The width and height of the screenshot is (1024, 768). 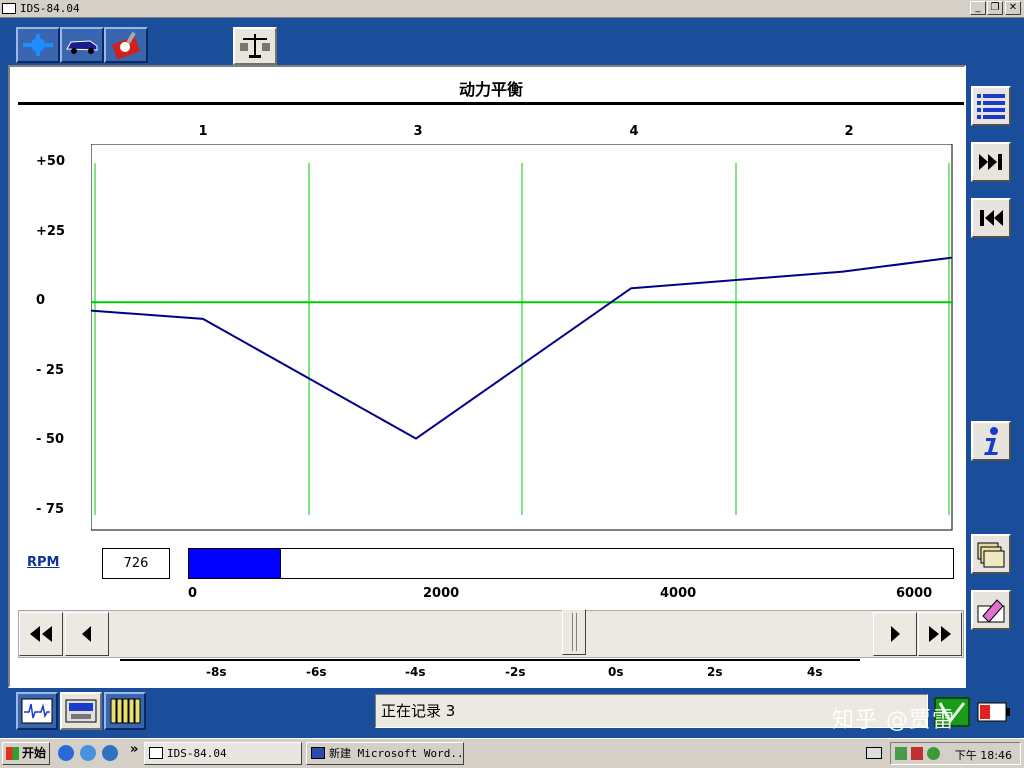 I want to click on forward-fast-button, so click(x=940, y=634).